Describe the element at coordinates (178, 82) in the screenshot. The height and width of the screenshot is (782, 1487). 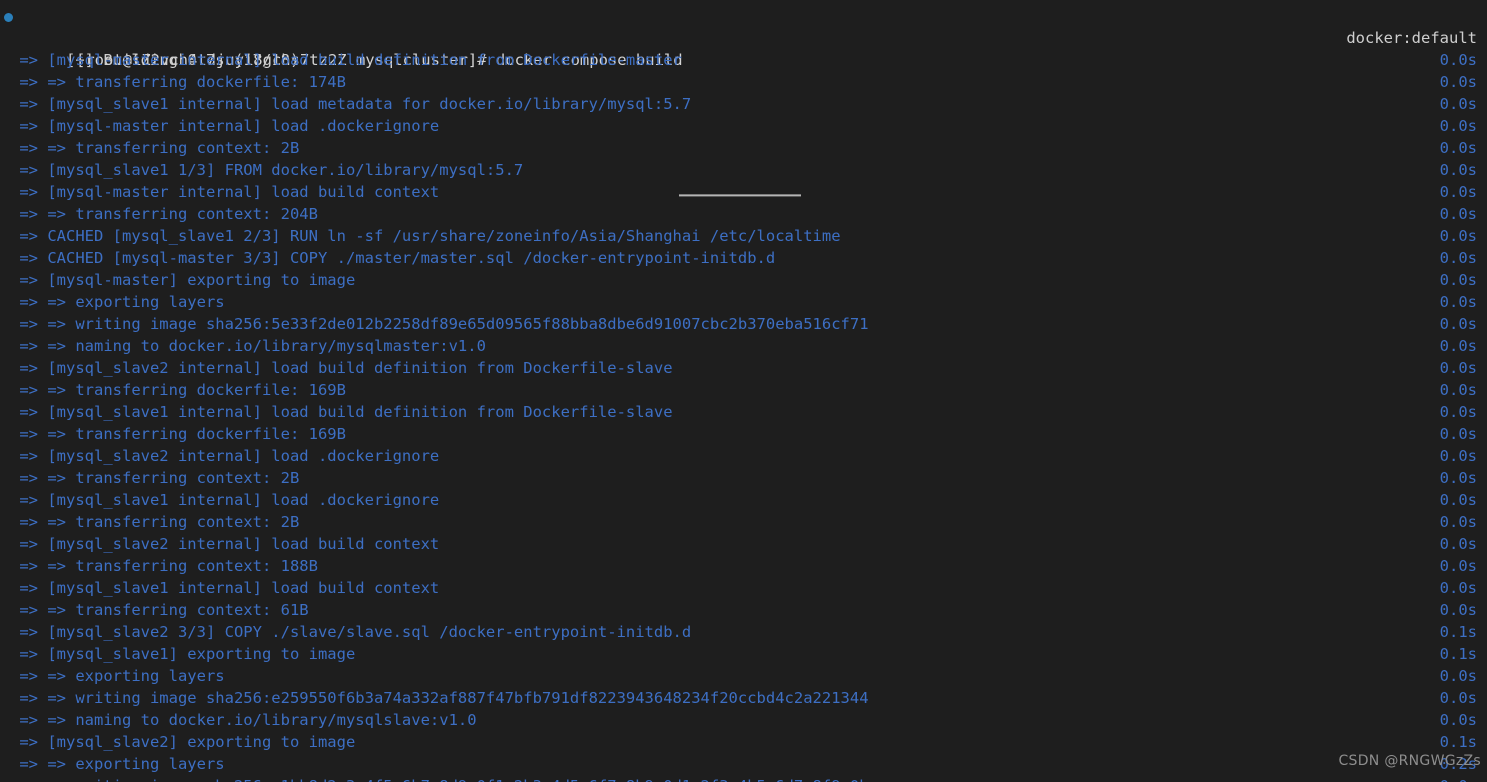
I see `build-log-text: => => transferring dockerfile: 174B` at that location.